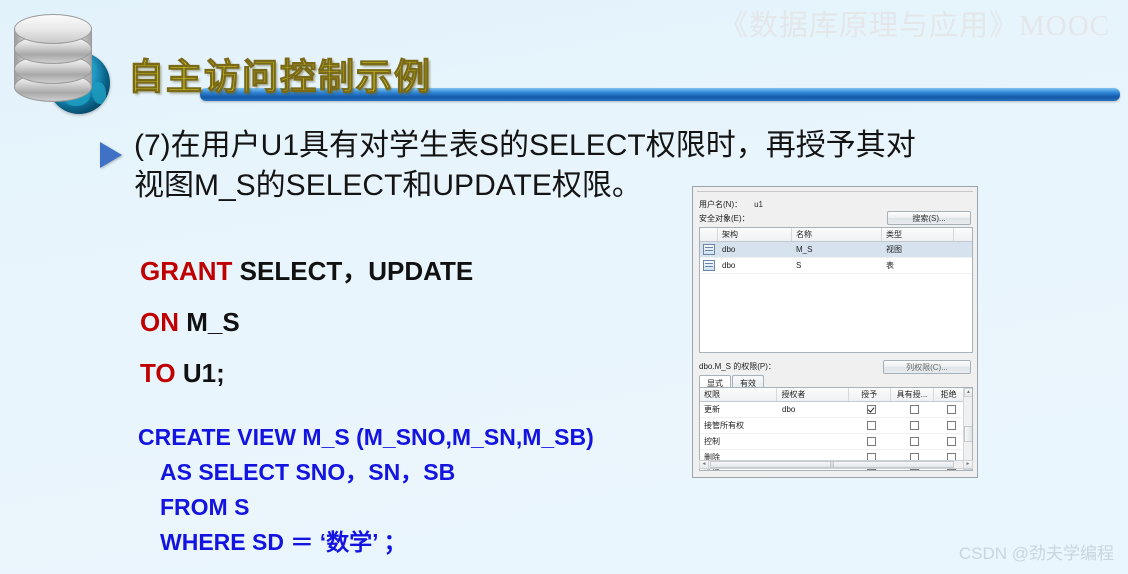  I want to click on table-row: dbo S 表, so click(836, 266).